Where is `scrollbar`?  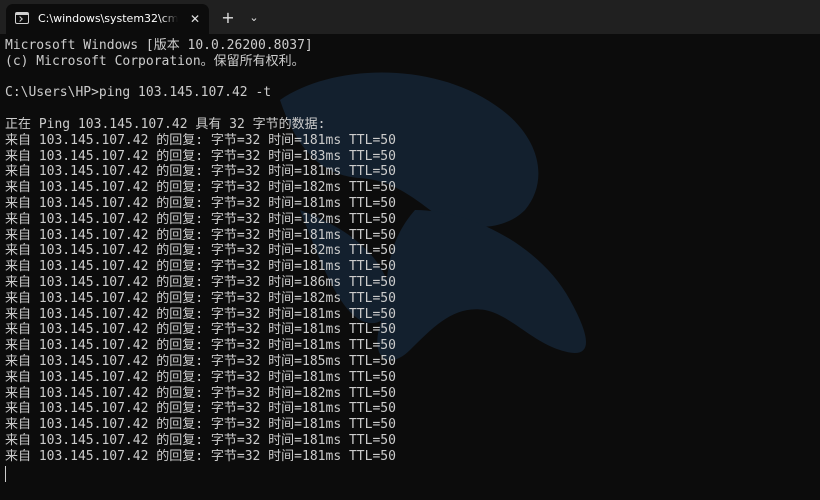
scrollbar is located at coordinates (816, 267).